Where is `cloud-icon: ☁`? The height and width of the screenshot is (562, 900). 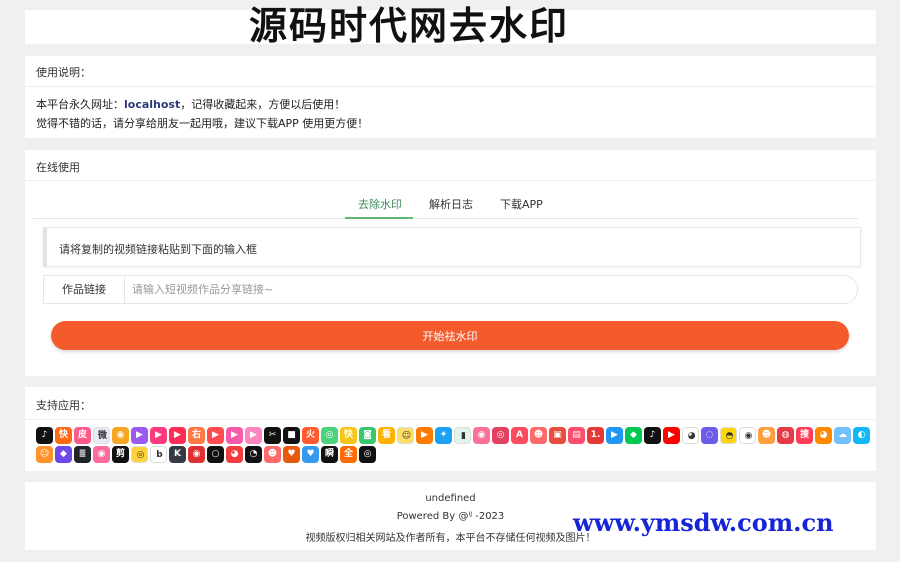 cloud-icon: ☁ is located at coordinates (842, 435).